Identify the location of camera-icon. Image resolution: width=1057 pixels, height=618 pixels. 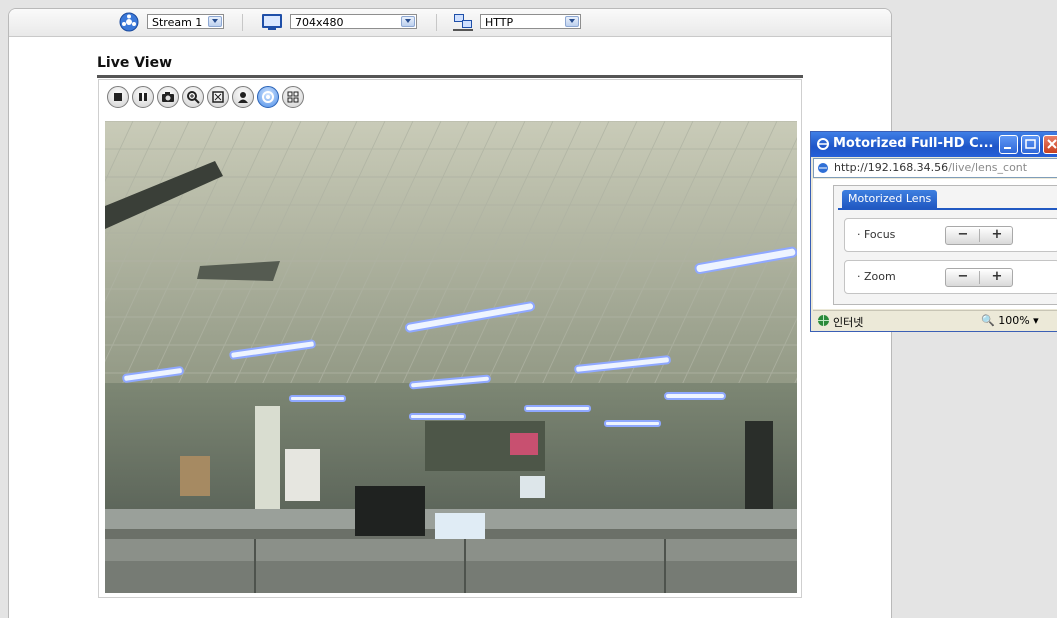
(168, 97).